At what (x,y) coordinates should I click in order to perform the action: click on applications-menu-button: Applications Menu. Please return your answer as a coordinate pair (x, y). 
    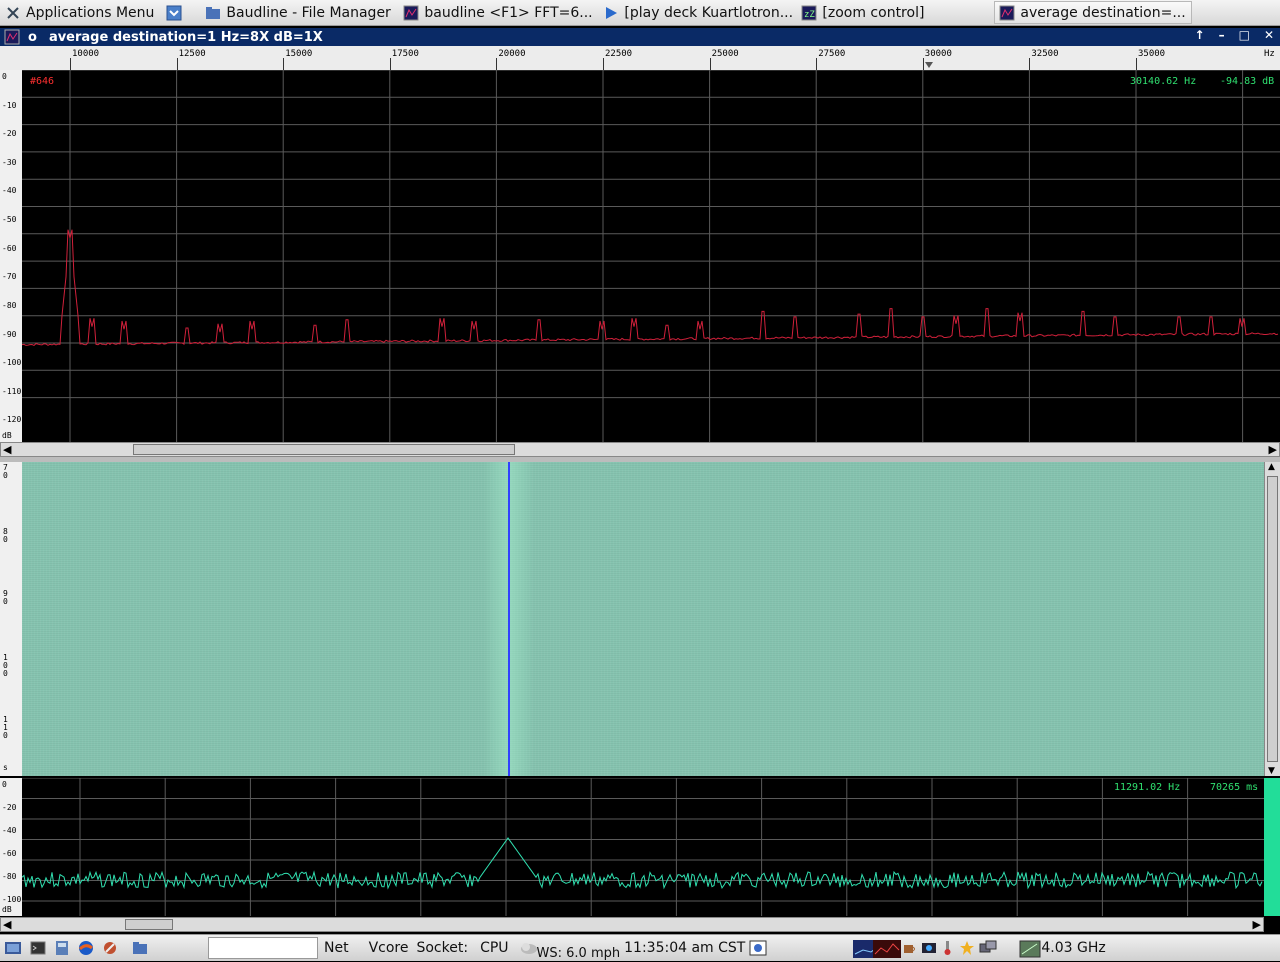
    Looking at the image, I should click on (79, 12).